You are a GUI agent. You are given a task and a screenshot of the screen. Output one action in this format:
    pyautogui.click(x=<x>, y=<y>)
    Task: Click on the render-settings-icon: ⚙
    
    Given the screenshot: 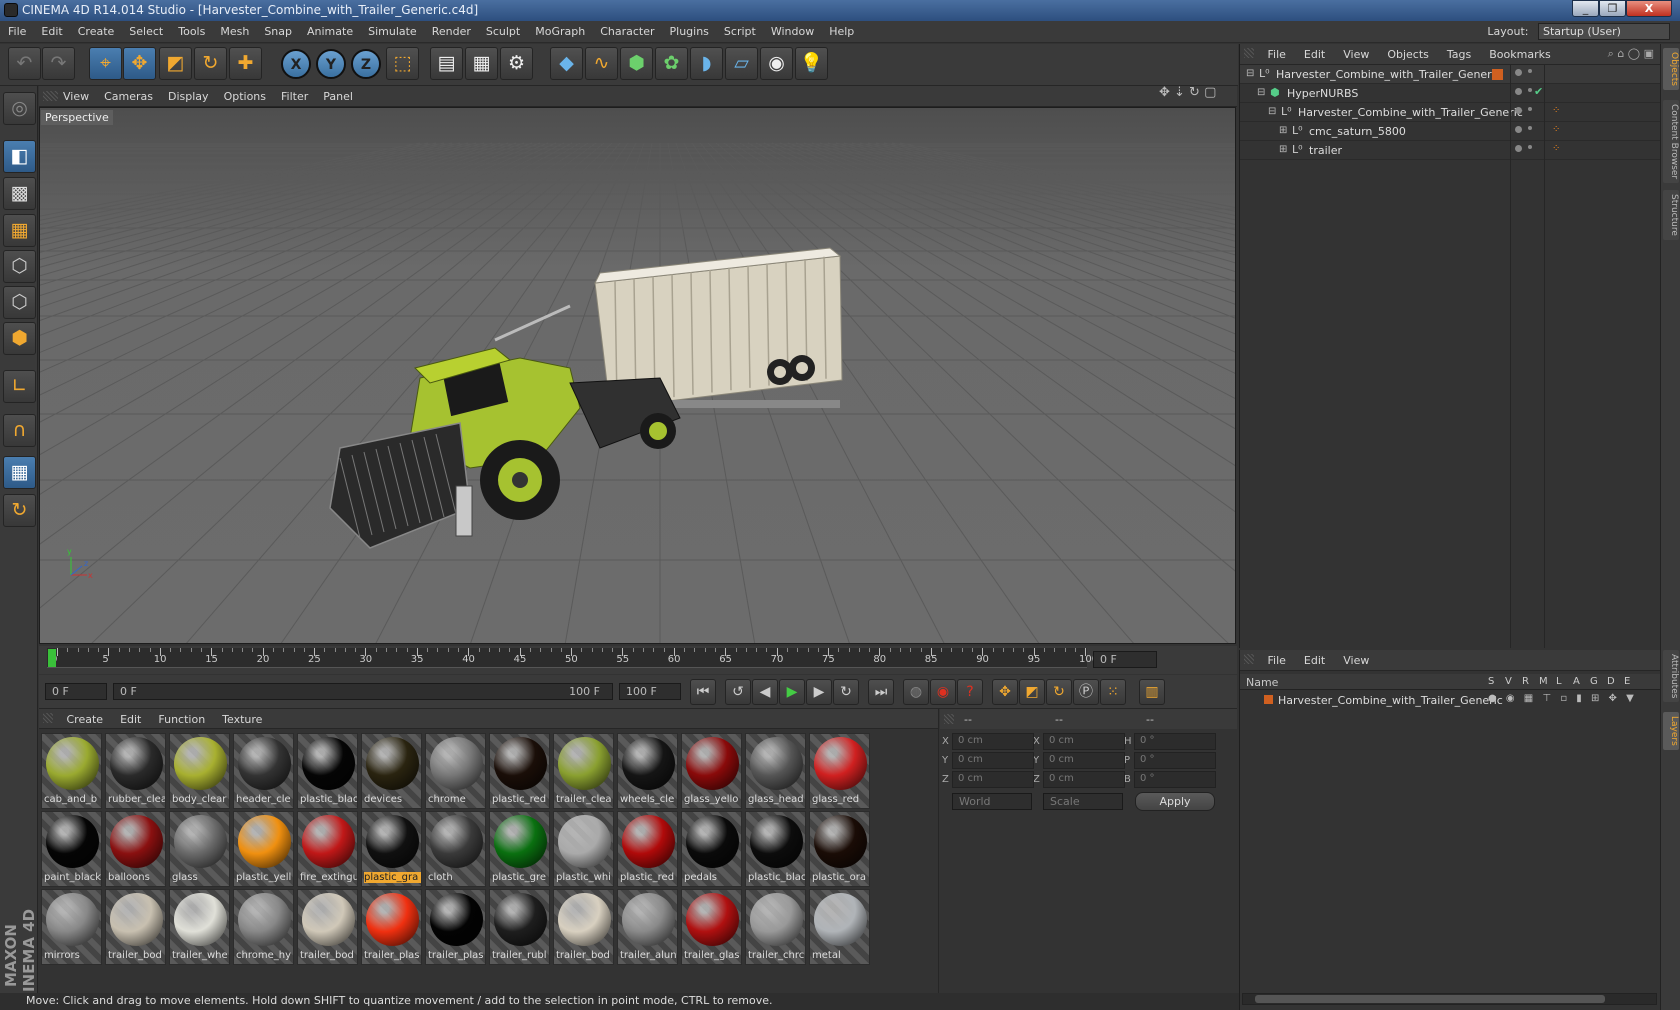 What is the action you would take?
    pyautogui.click(x=516, y=63)
    